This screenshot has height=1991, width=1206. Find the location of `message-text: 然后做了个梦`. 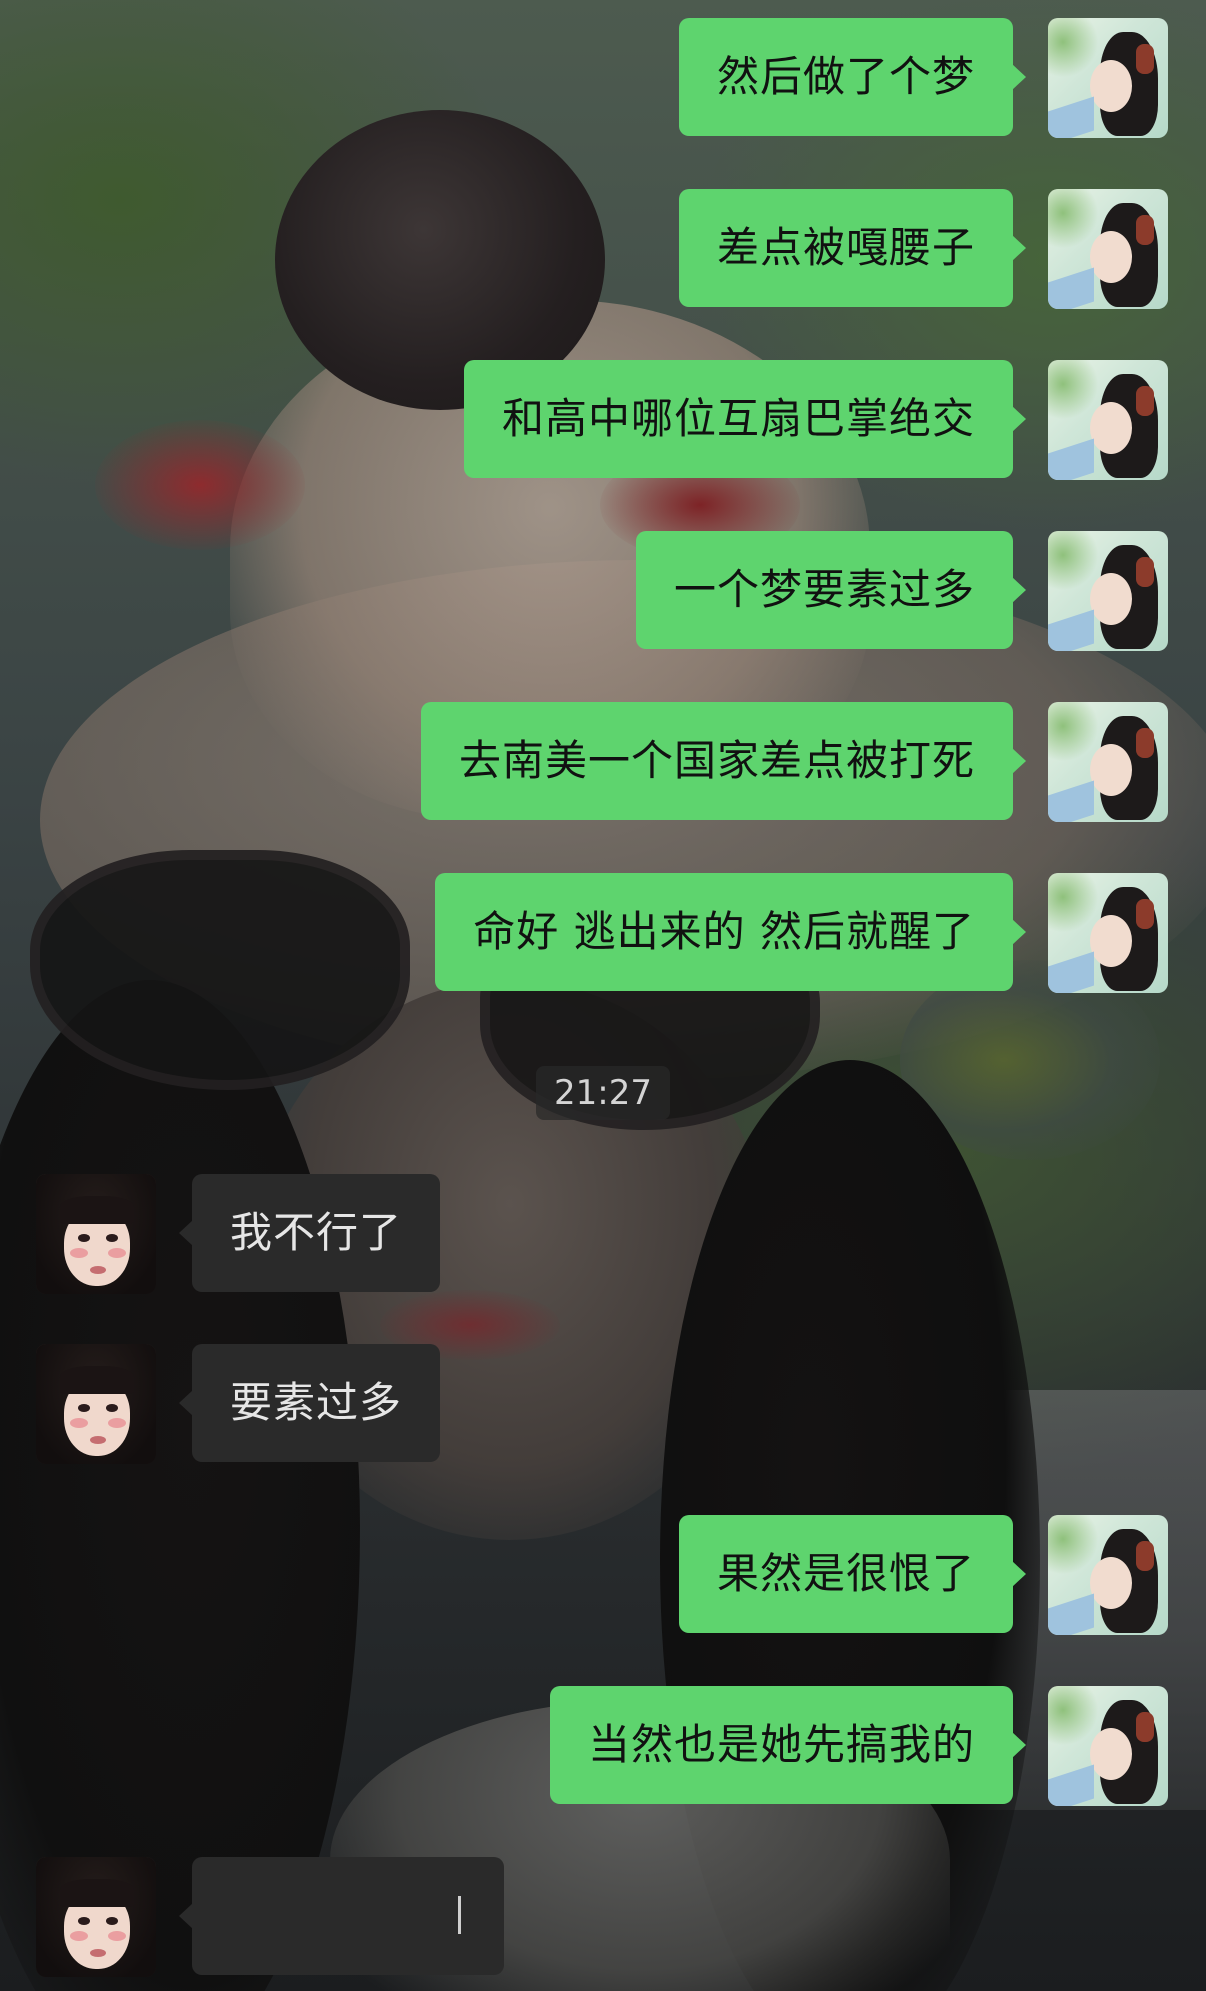

message-text: 然后做了个梦 is located at coordinates (845, 76).